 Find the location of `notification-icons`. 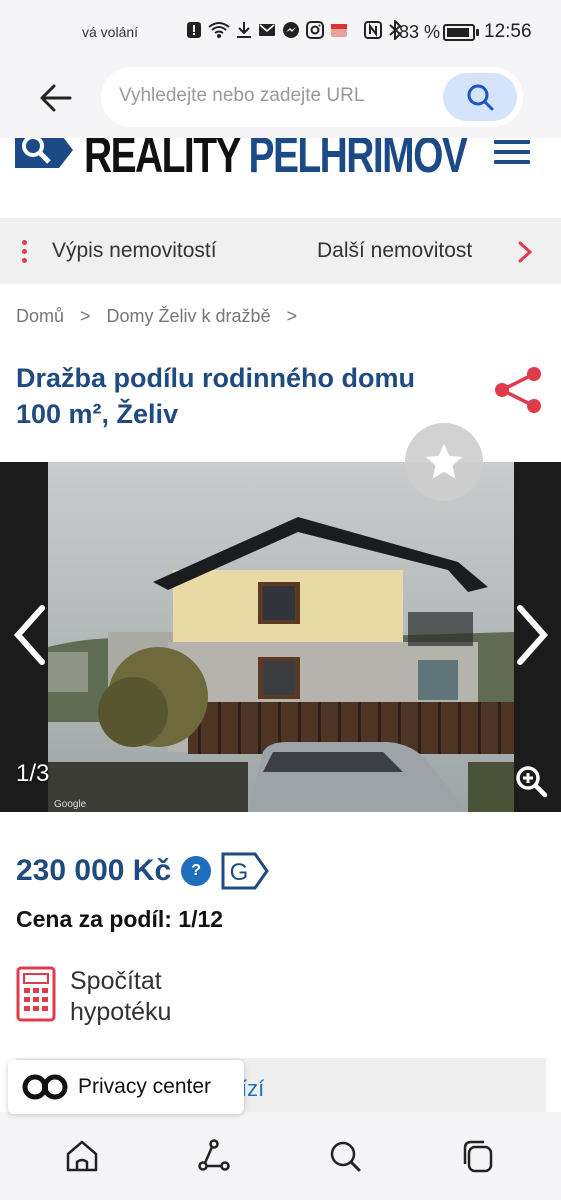

notification-icons is located at coordinates (294, 30).